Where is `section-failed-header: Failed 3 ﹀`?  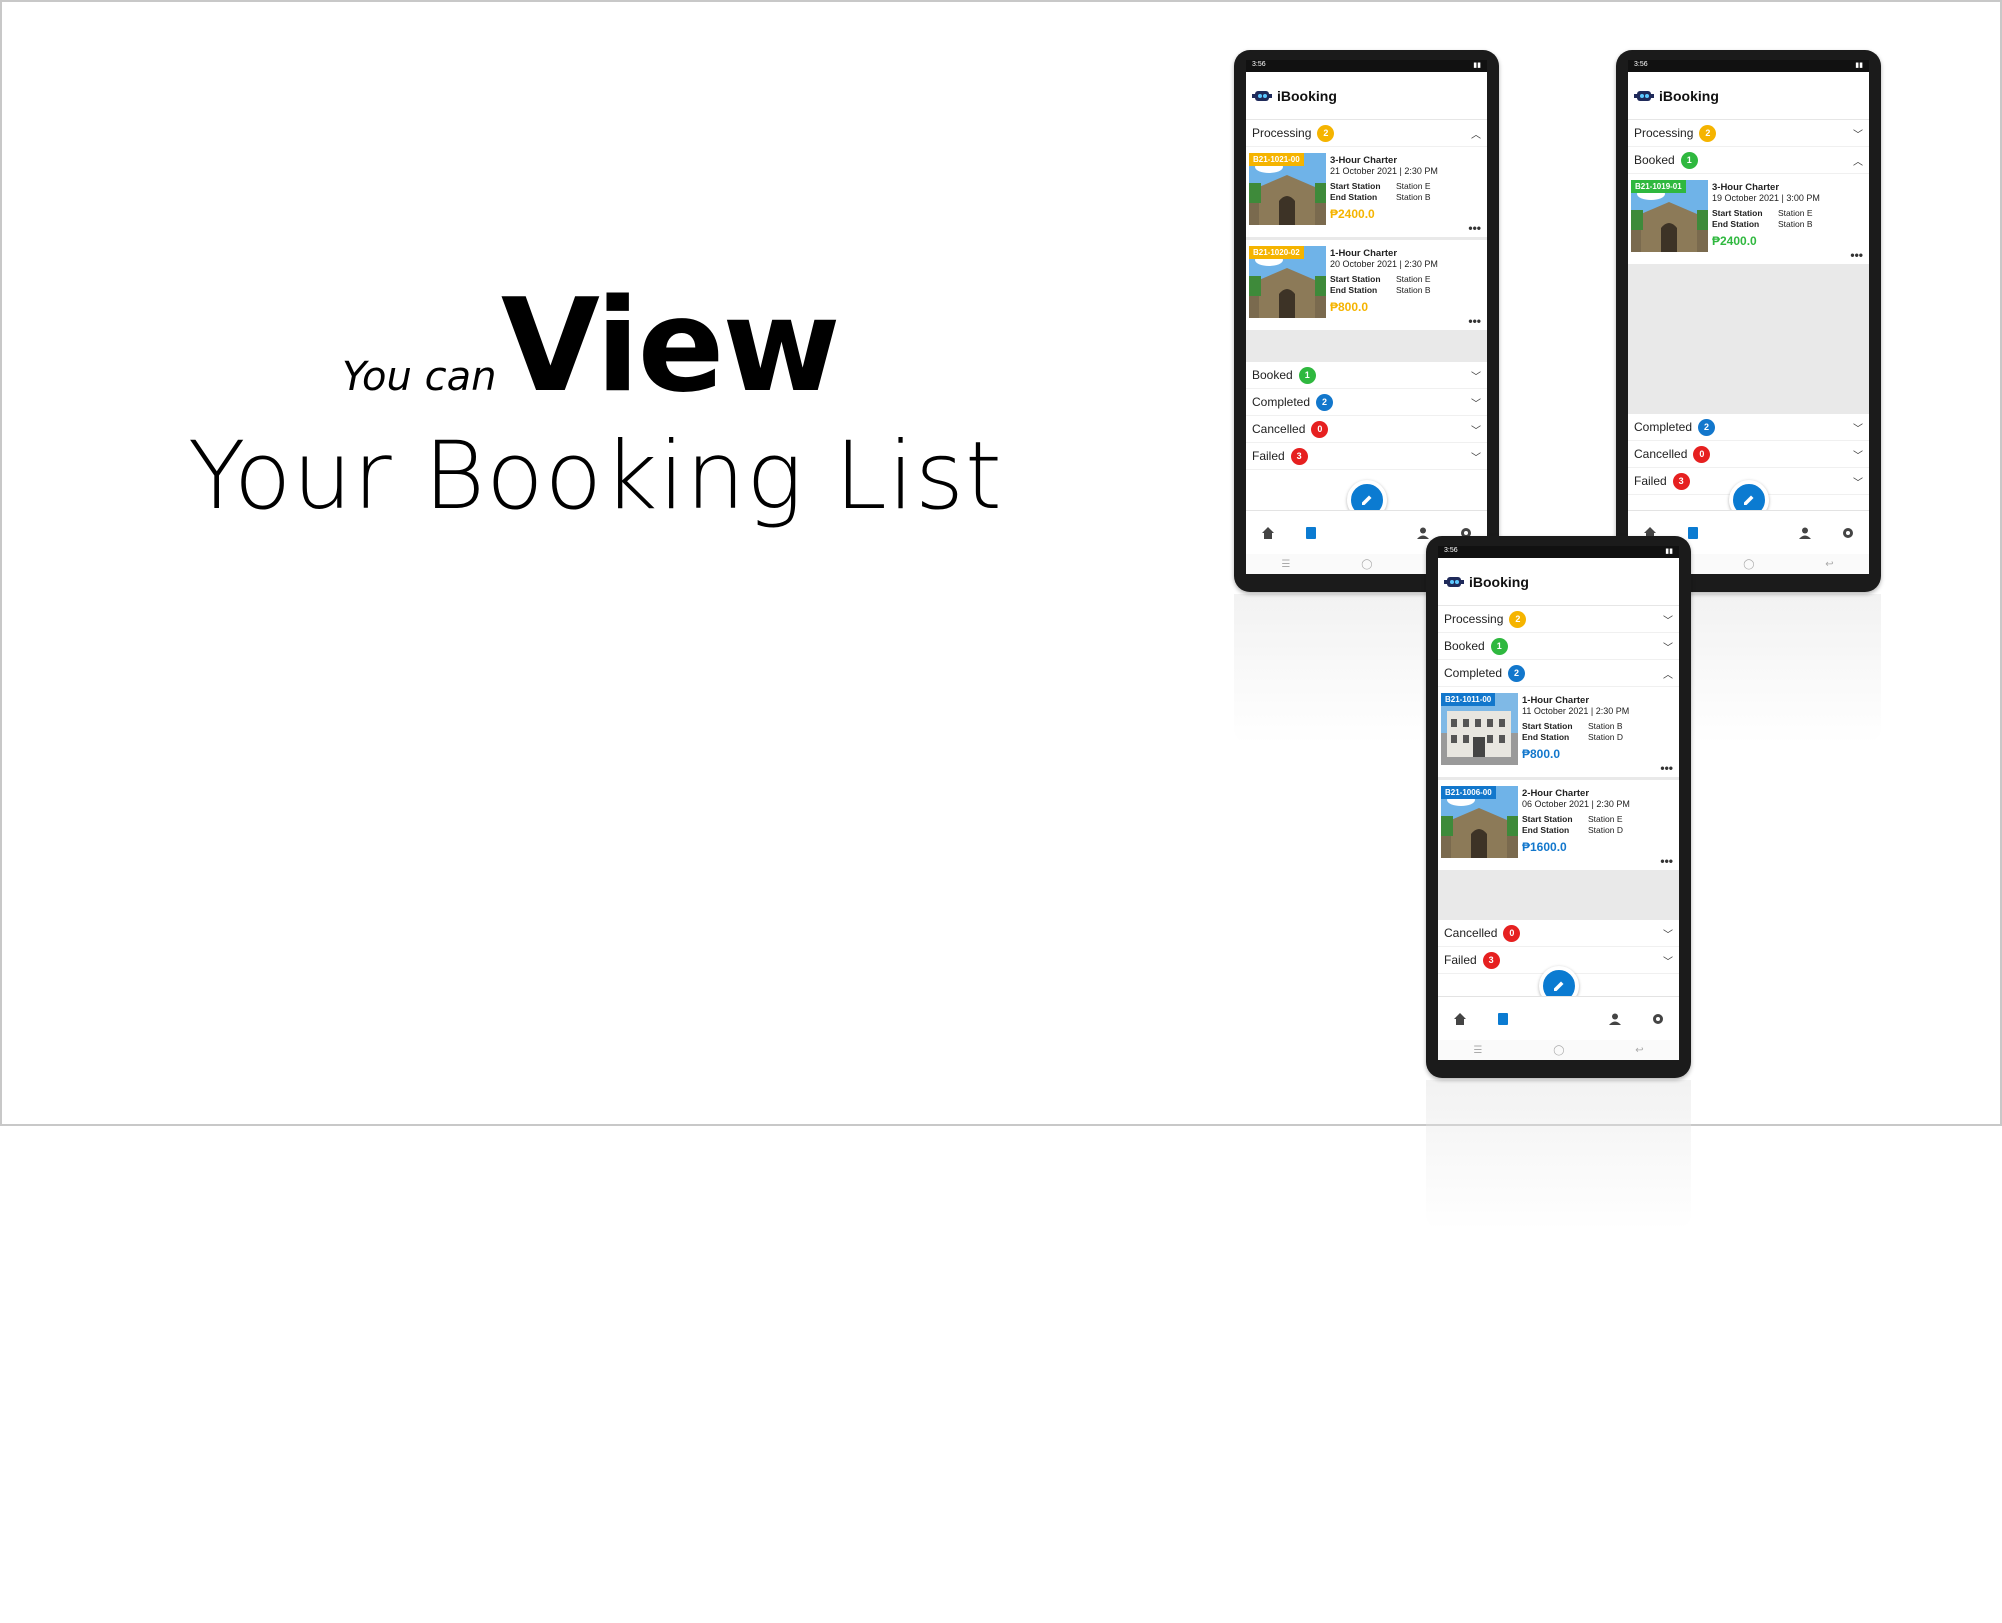
section-failed-header: Failed 3 ﹀ is located at coordinates (1366, 456).